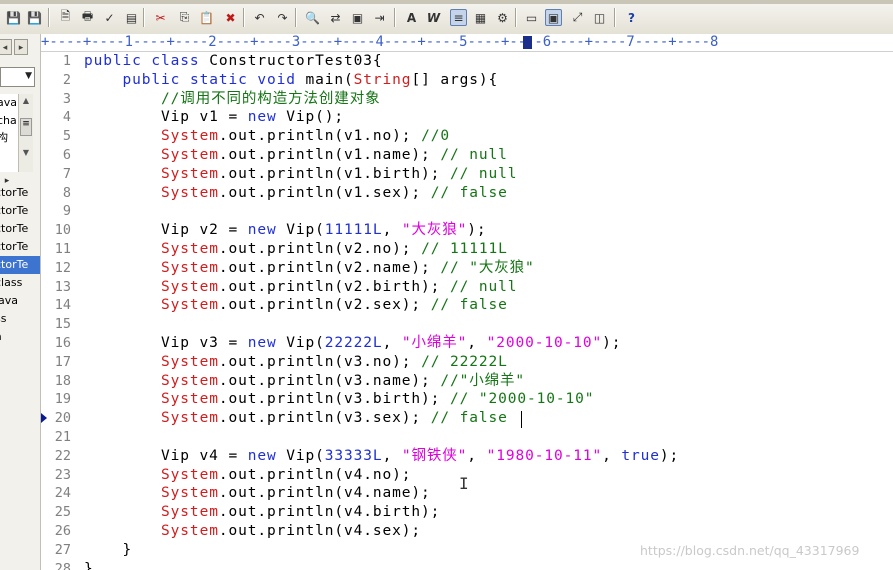 The height and width of the screenshot is (570, 893). I want to click on code-token: "钢铁侠", so click(434, 455).